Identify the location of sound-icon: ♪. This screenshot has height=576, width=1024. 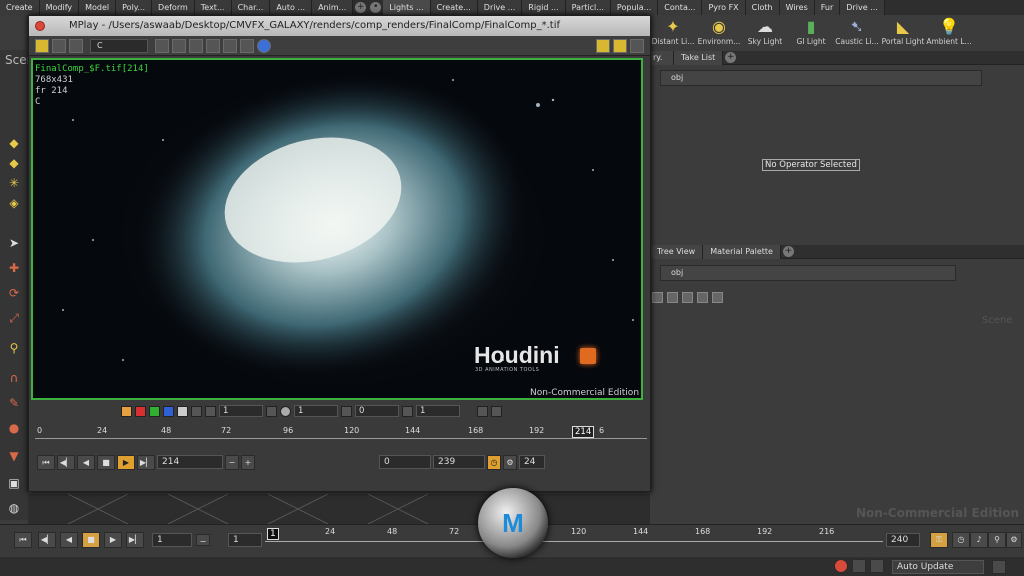
(979, 540).